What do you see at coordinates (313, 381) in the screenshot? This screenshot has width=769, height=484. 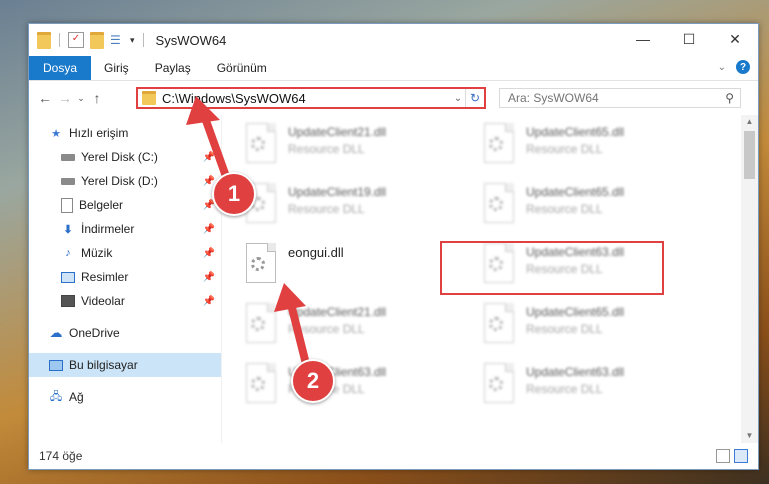 I see `step-badge-2: 2` at bounding box center [313, 381].